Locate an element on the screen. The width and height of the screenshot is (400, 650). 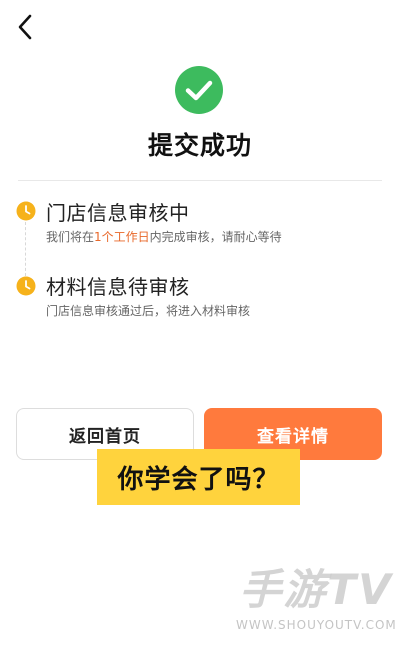
watermark: 手游TV WWW.SHOUYOUTV.COM is located at coordinates (316, 599).